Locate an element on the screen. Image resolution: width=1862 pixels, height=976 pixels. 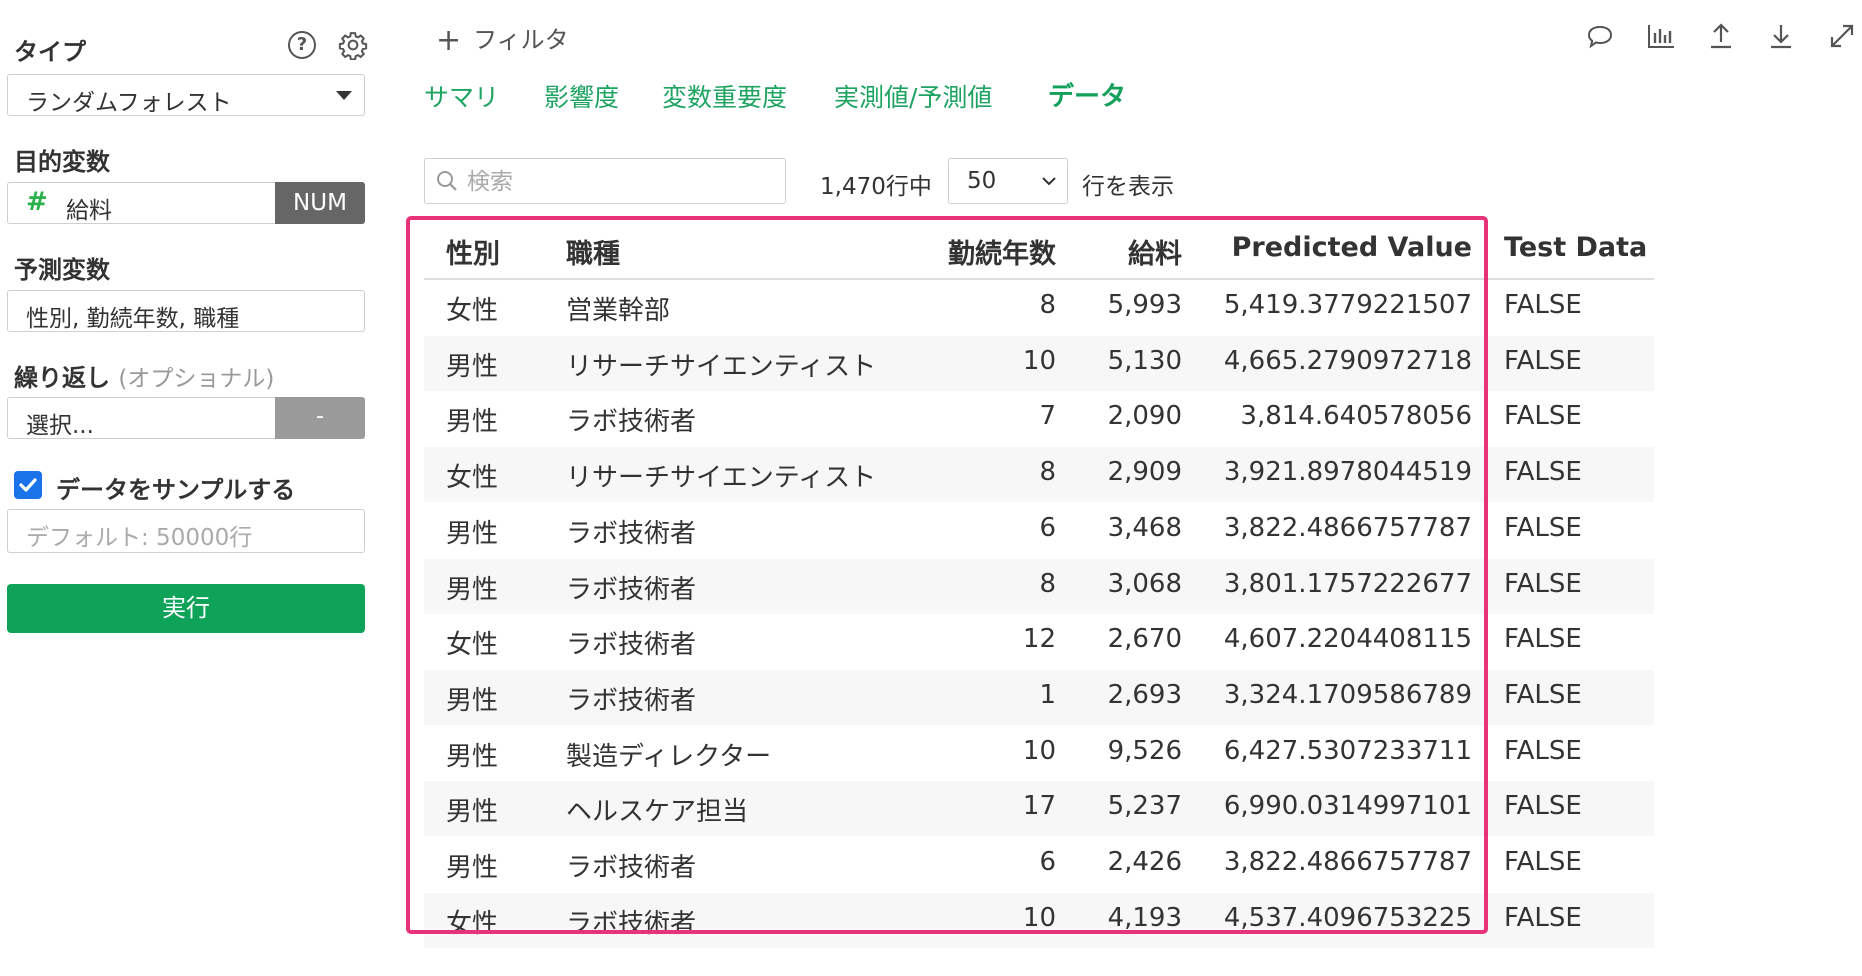
repeat-clear-button: - is located at coordinates (320, 418).